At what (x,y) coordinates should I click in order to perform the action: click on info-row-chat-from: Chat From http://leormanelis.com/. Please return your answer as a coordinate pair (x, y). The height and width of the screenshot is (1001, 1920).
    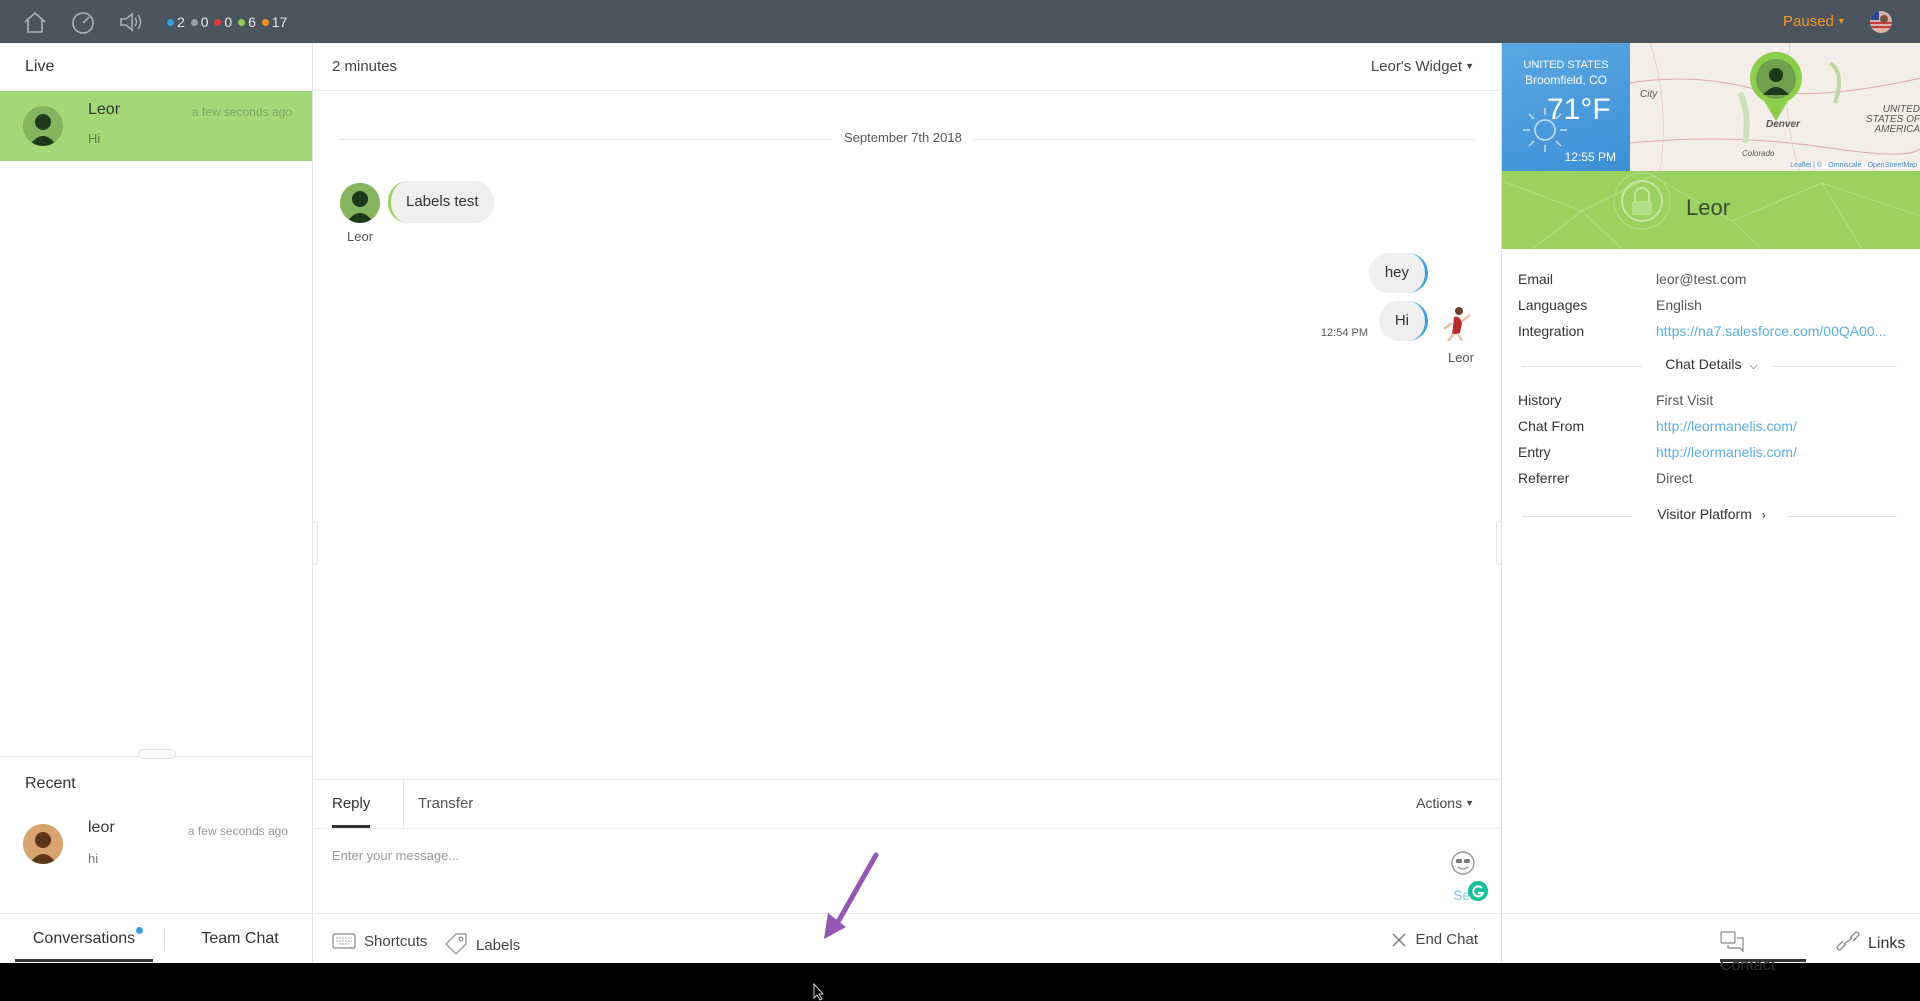
    Looking at the image, I should click on (1713, 428).